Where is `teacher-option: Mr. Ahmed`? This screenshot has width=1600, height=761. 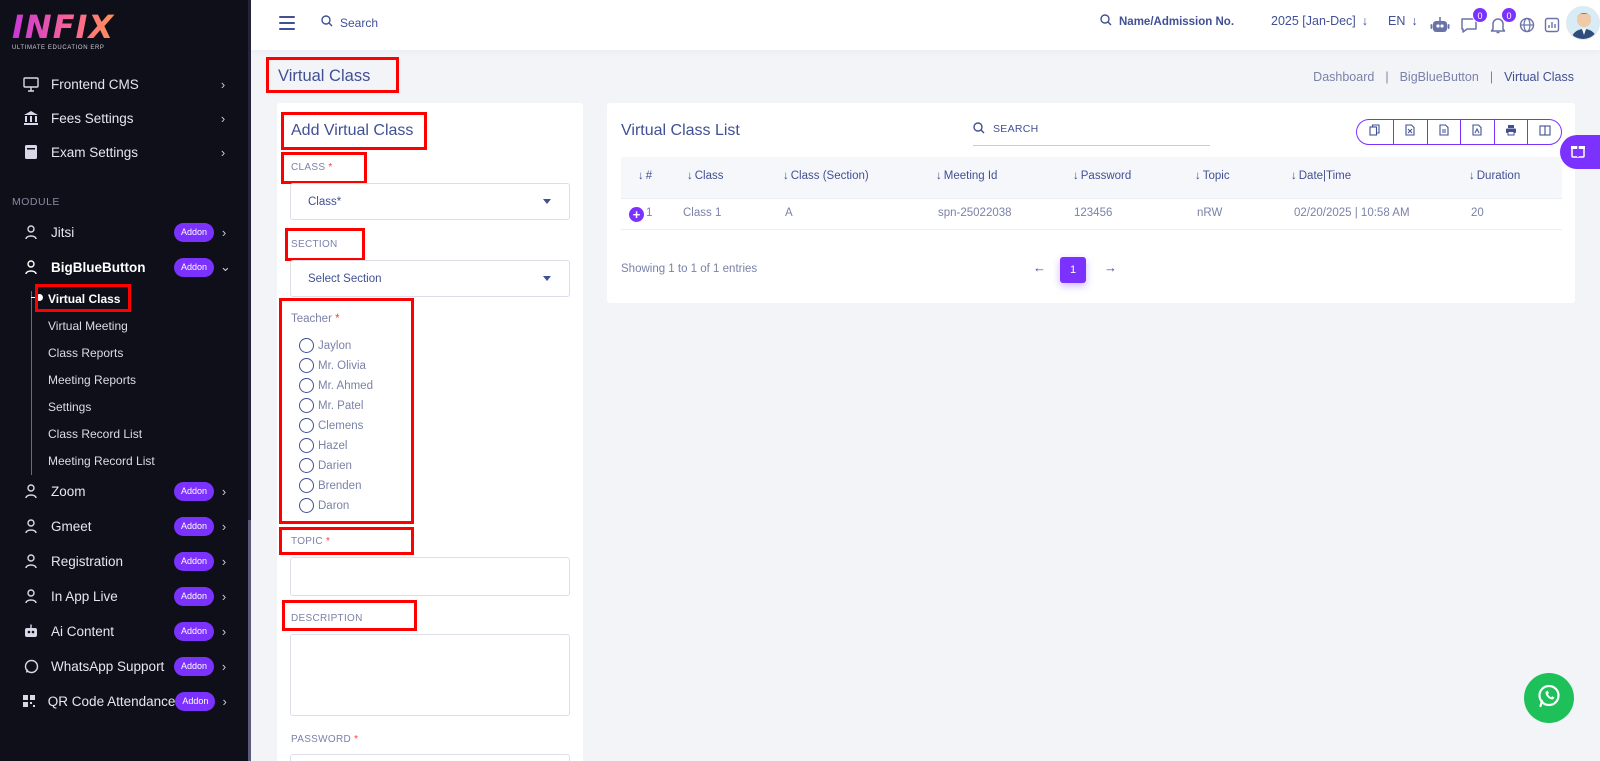 teacher-option: Mr. Ahmed is located at coordinates (336, 385).